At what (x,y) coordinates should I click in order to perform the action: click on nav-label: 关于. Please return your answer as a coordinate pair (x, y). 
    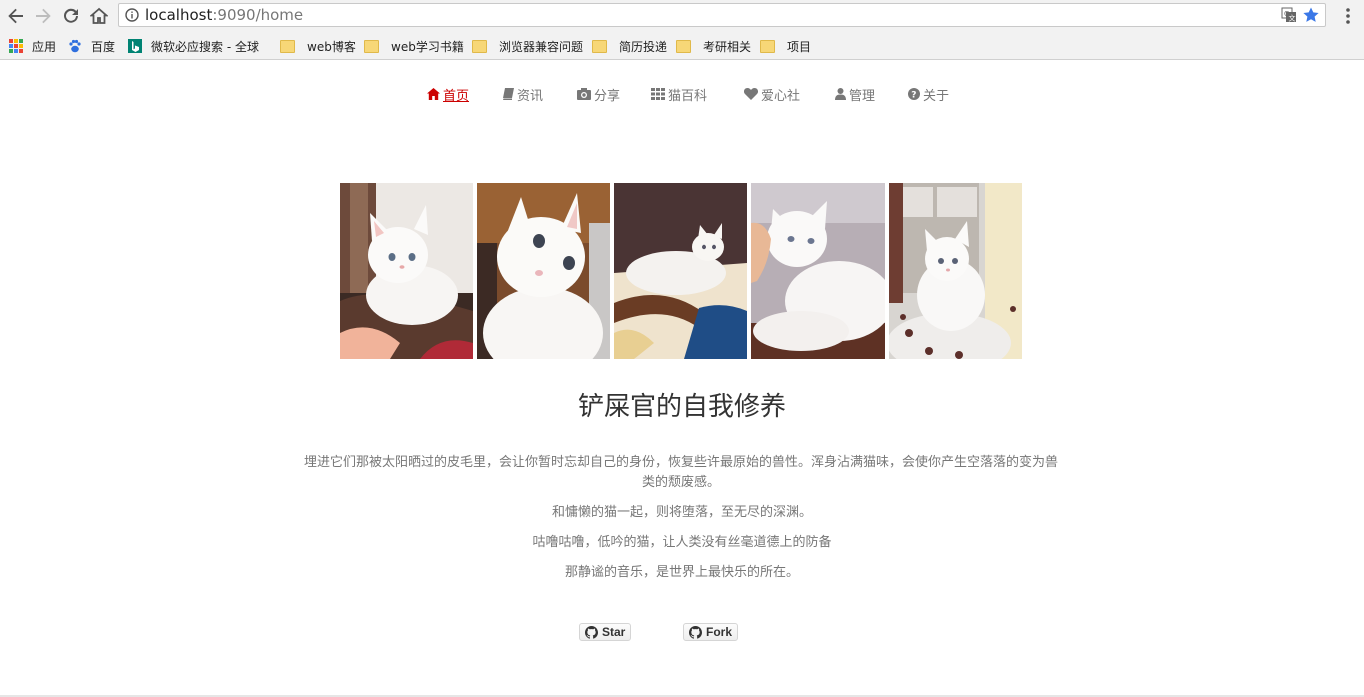
    Looking at the image, I should click on (936, 96).